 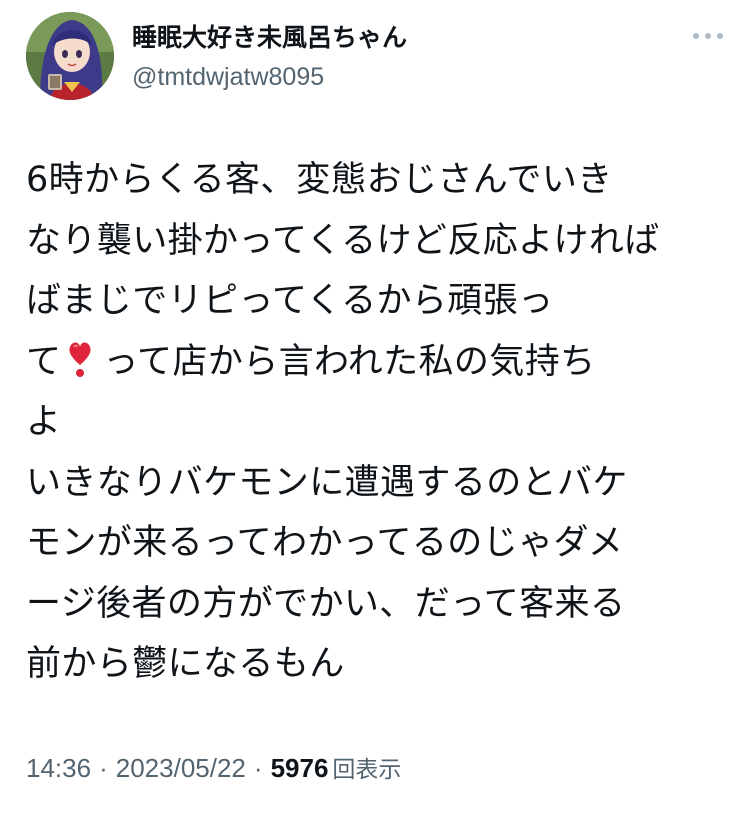 What do you see at coordinates (290, 301) in the screenshot?
I see `tweet-text-line: ばまじでリピってくるから頑張っ` at bounding box center [290, 301].